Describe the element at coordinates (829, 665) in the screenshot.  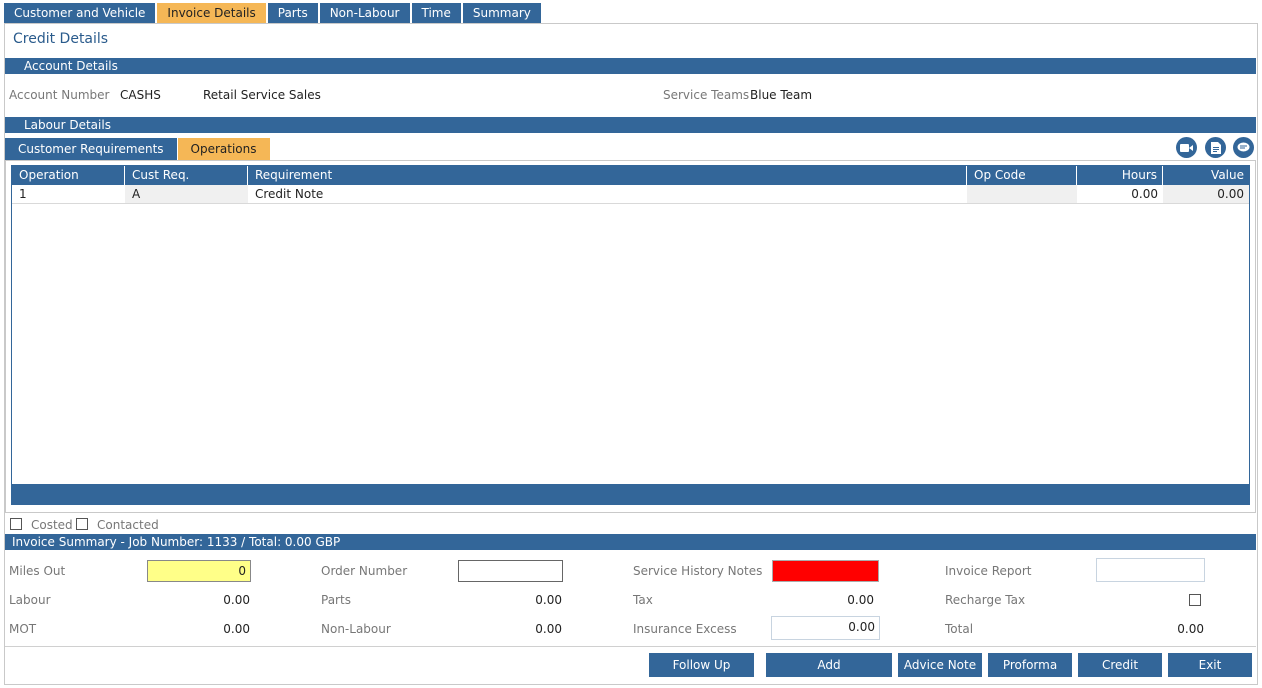
I see `add-button: Add` at that location.